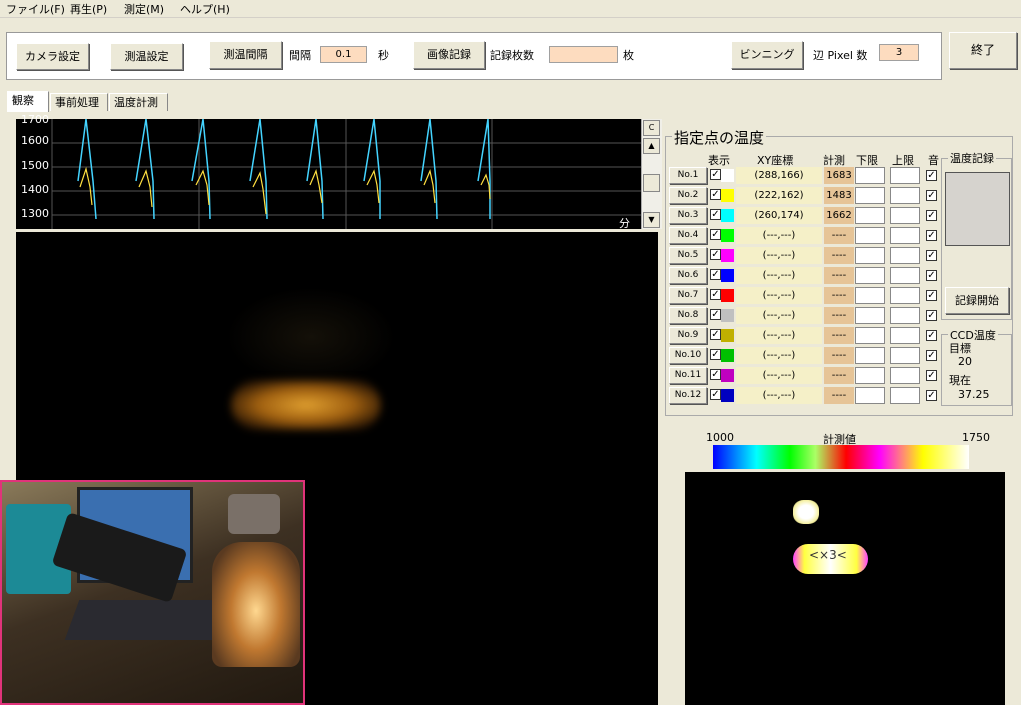 This screenshot has width=1021, height=705. What do you see at coordinates (688, 395) in the screenshot?
I see `point-button: No.12` at bounding box center [688, 395].